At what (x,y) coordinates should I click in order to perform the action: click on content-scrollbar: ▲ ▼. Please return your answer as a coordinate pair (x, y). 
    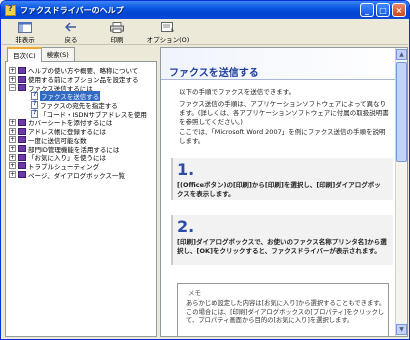
    Looking at the image, I should click on (401, 192).